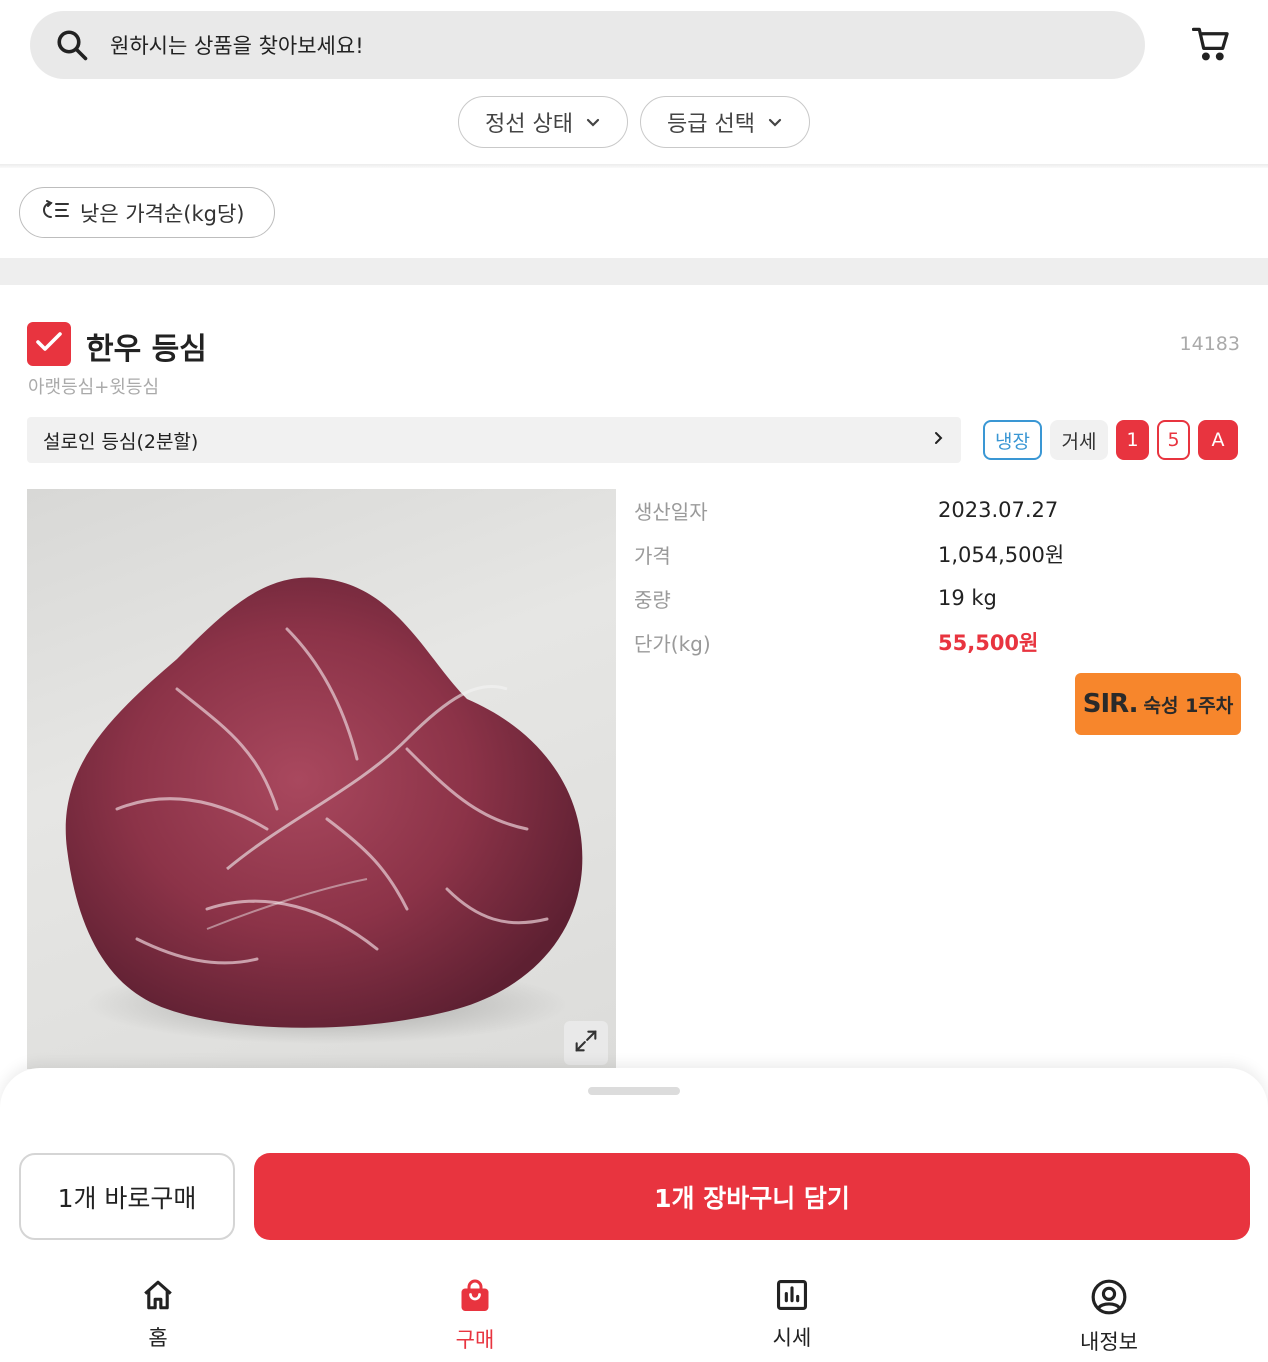 This screenshot has width=1268, height=1362. I want to click on nav-label: 구매, so click(475, 1340).